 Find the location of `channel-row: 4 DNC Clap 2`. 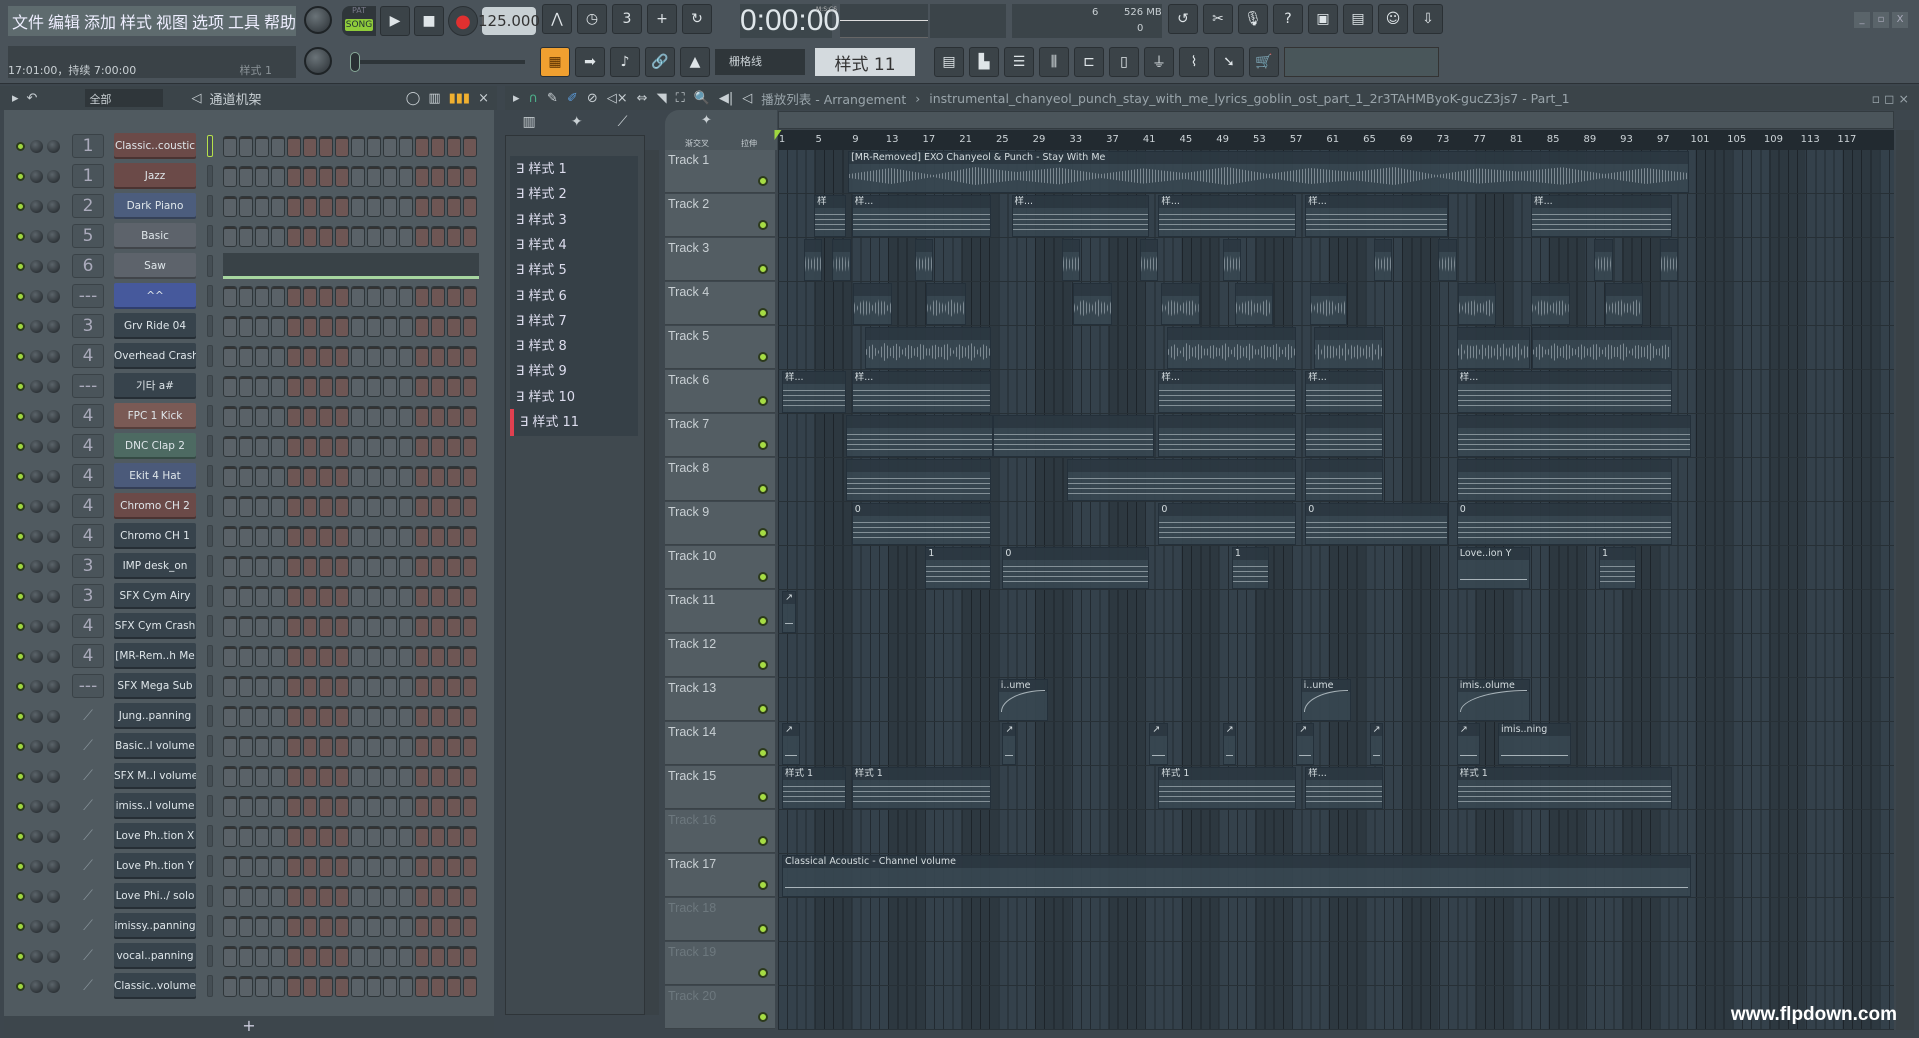

channel-row: 4 DNC Clap 2 is located at coordinates (247, 446).